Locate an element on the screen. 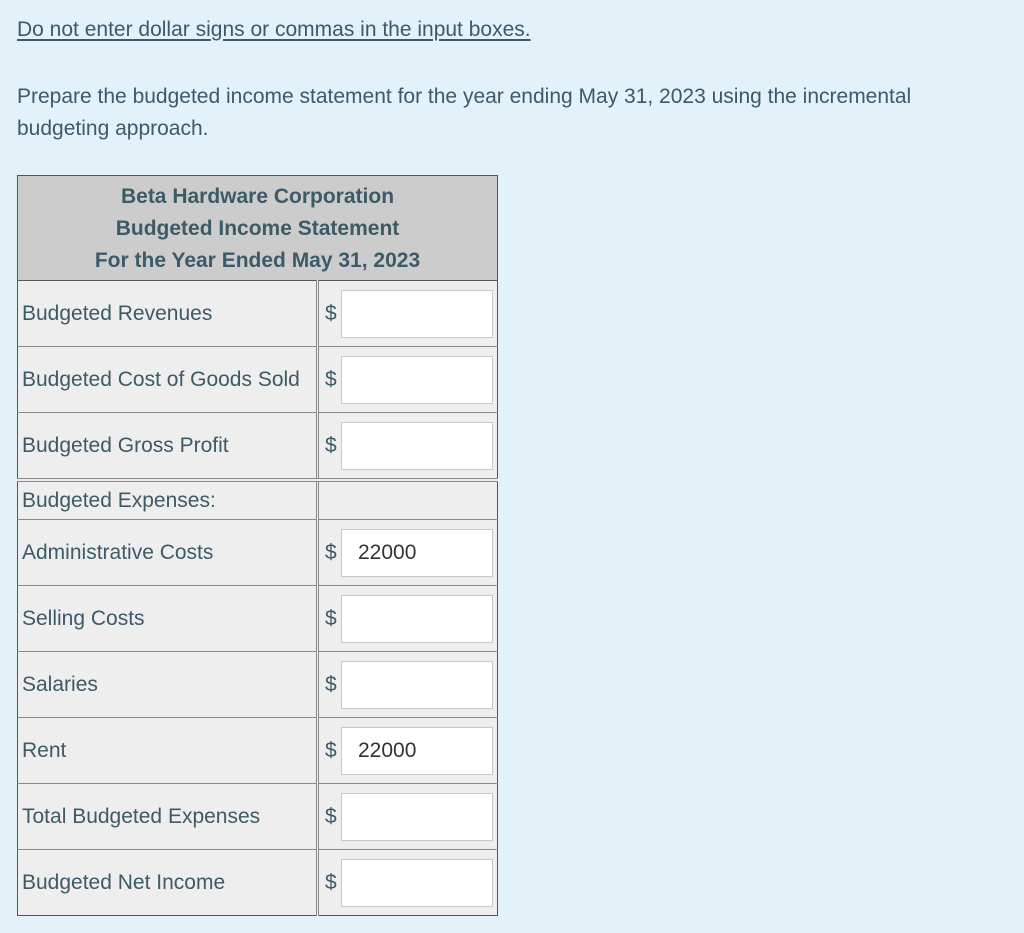 This screenshot has height=933, width=1024. row-label-rent: Rent is located at coordinates (168, 750).